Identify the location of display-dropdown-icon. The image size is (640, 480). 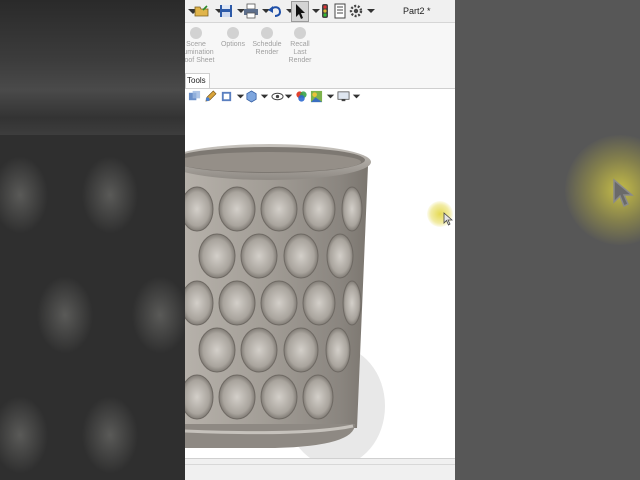
(264, 96).